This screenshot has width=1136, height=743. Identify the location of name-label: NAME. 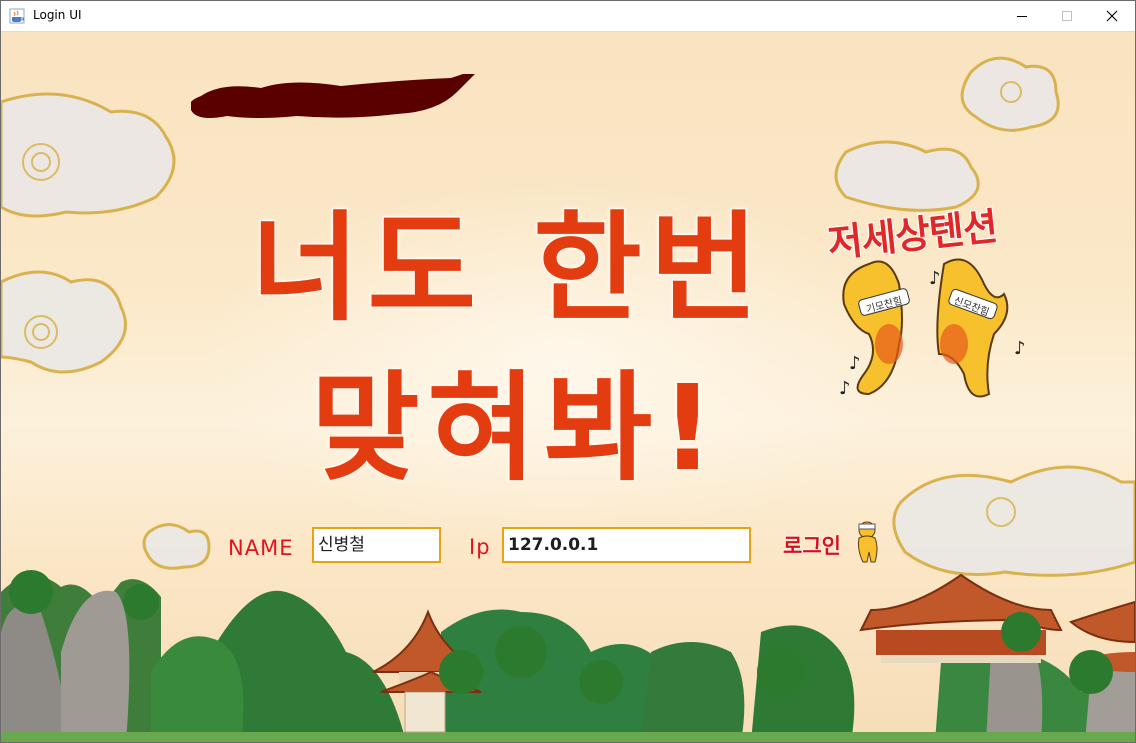
(261, 548).